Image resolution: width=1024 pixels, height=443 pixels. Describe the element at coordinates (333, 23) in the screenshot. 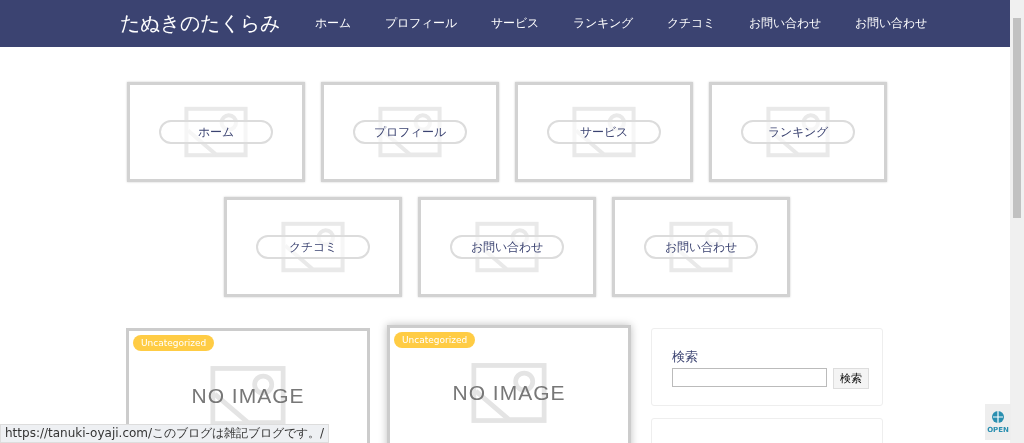

I see `nav-link: ホーム` at that location.